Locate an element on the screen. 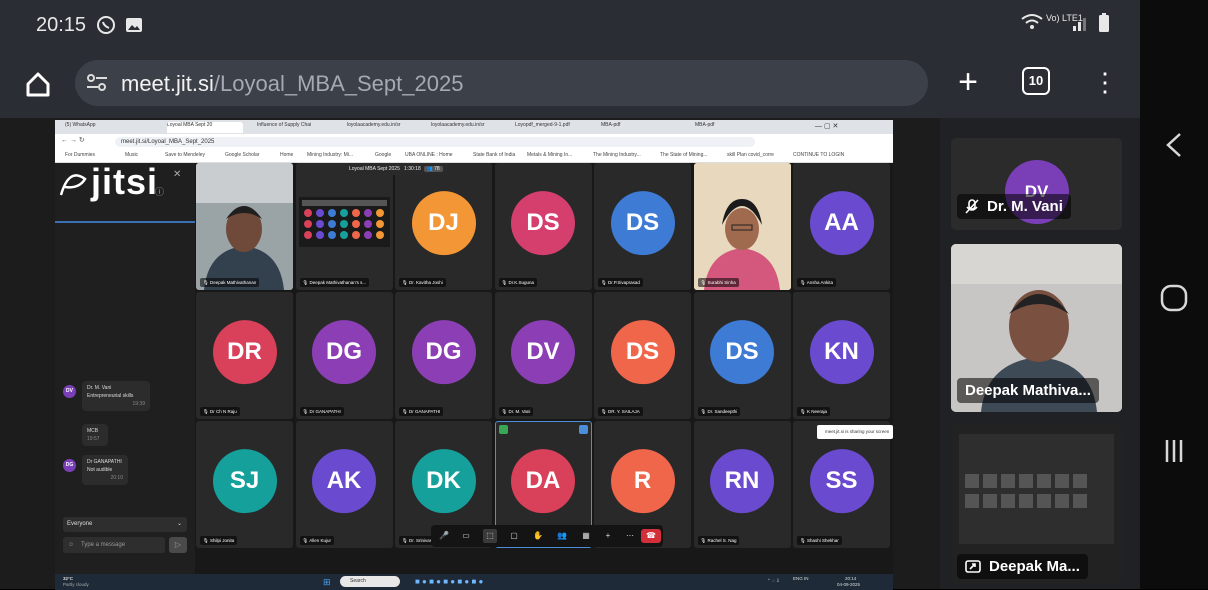 Image resolution: width=1208 pixels, height=590 pixels. address-bar: meet.jit.si/Loyoal_MBA_Sept_2025 is located at coordinates (501, 83).